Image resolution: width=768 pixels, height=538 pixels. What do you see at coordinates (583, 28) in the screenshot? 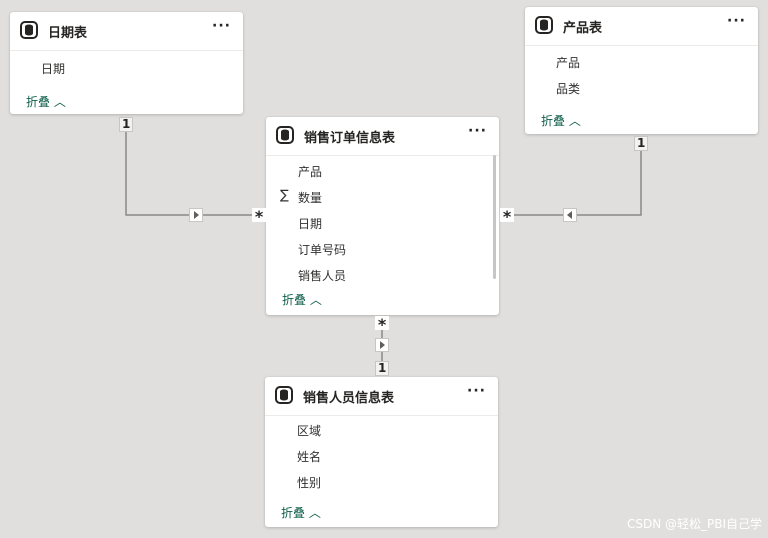
I see `table-title: 产品表` at bounding box center [583, 28].